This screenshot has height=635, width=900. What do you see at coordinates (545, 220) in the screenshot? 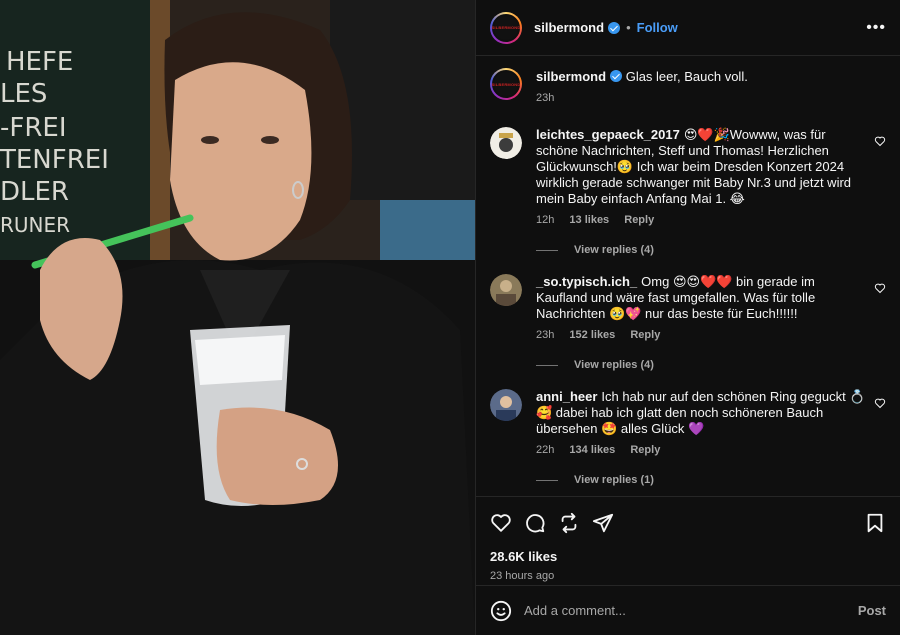
I see `comment-time: 12h` at bounding box center [545, 220].